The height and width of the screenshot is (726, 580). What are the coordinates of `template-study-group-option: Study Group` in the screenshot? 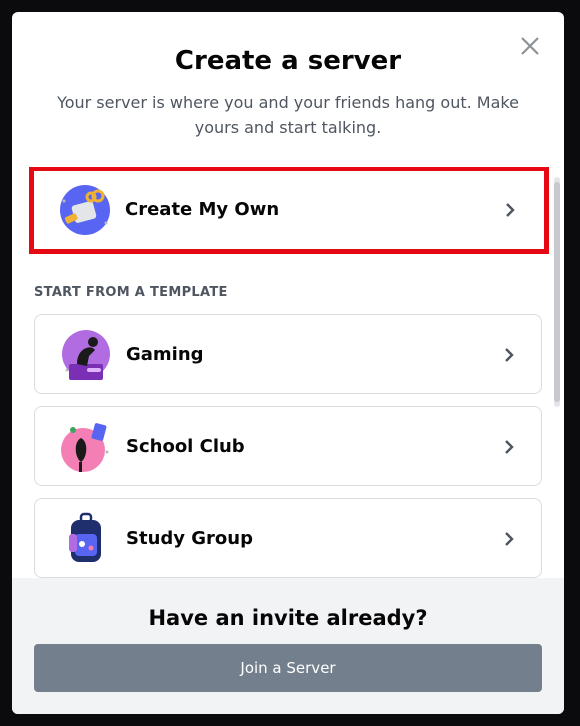 It's located at (288, 538).